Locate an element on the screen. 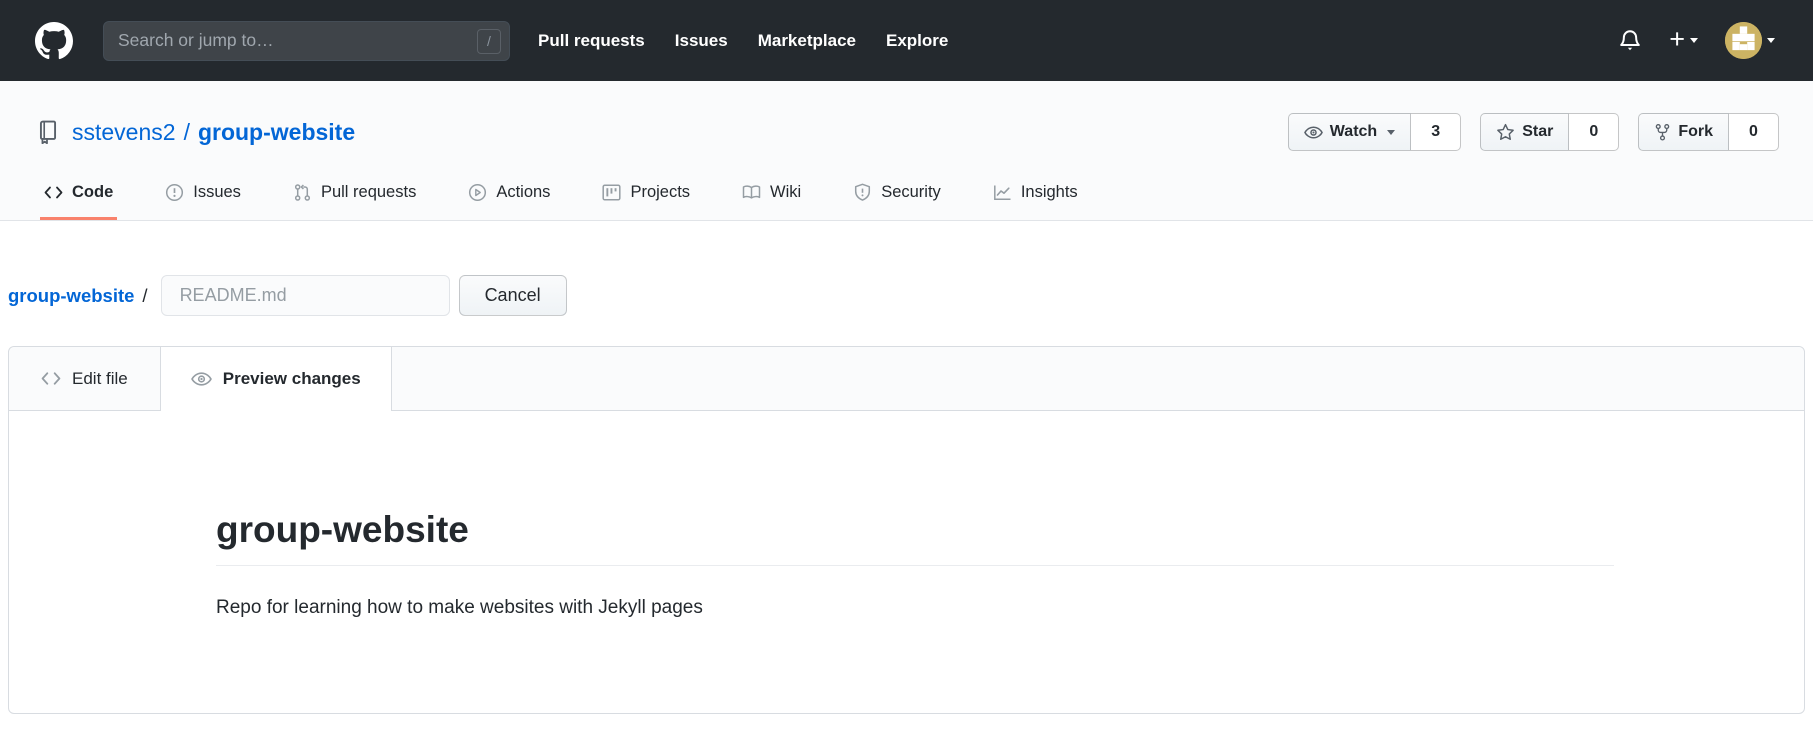  nav-explore: Explore is located at coordinates (917, 41).